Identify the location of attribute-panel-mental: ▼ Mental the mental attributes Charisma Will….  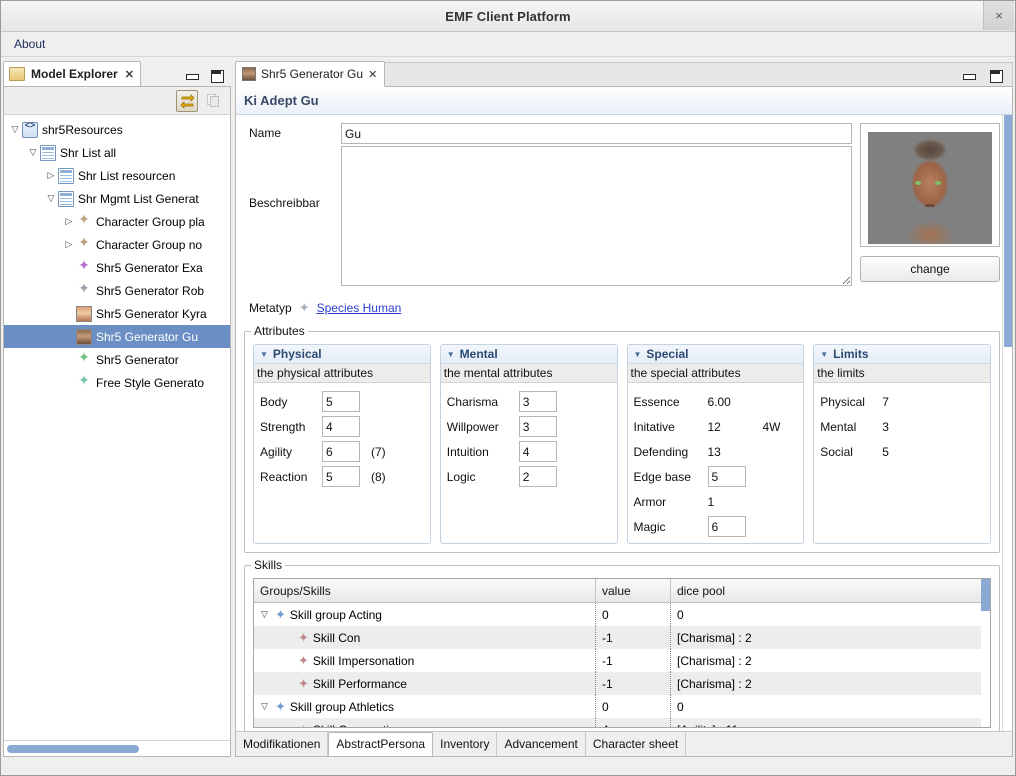
(528, 444).